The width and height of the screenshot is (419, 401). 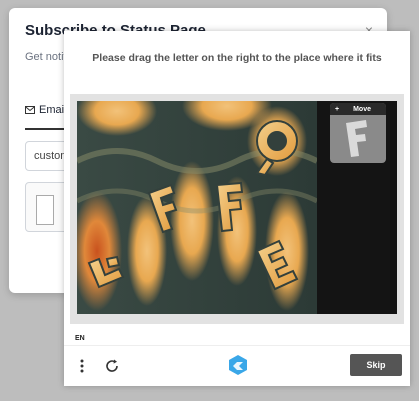 What do you see at coordinates (362, 109) in the screenshot?
I see `move-label: Move` at bounding box center [362, 109].